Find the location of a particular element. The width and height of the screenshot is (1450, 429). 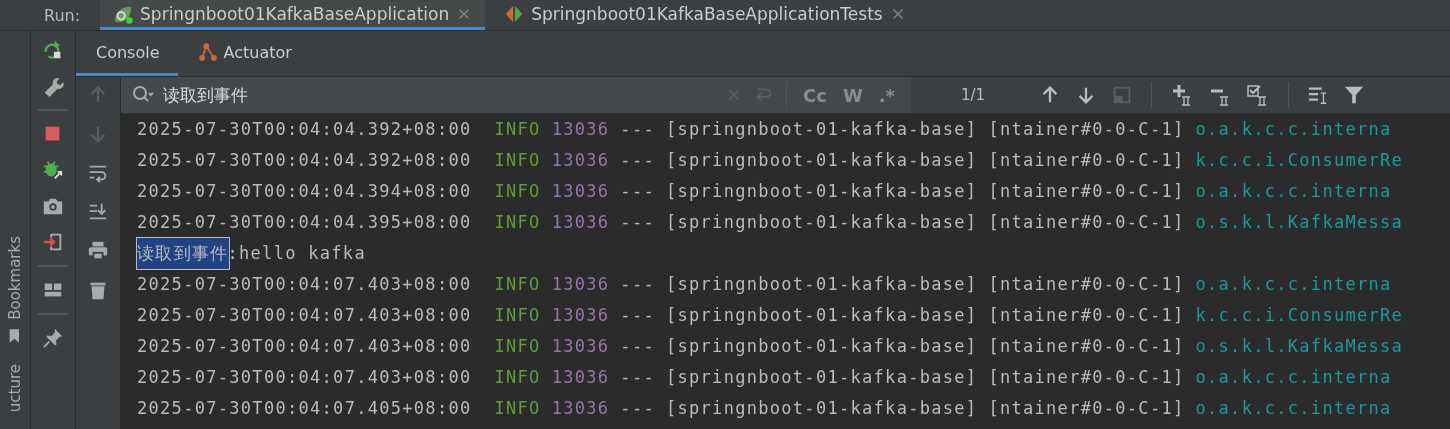

search-field: 读取到事件 Cc W .* is located at coordinates (516, 95).